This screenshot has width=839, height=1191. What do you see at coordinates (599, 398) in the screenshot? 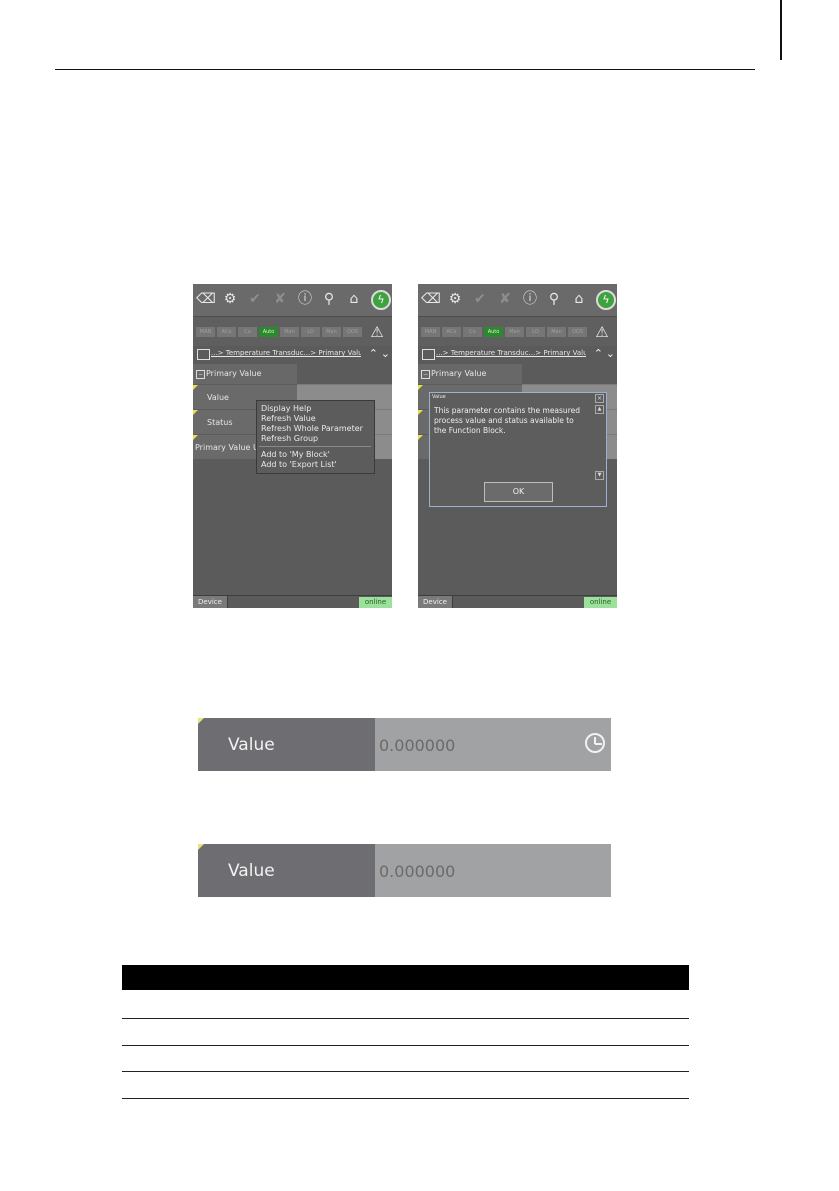
I see `close-icon: ×` at bounding box center [599, 398].